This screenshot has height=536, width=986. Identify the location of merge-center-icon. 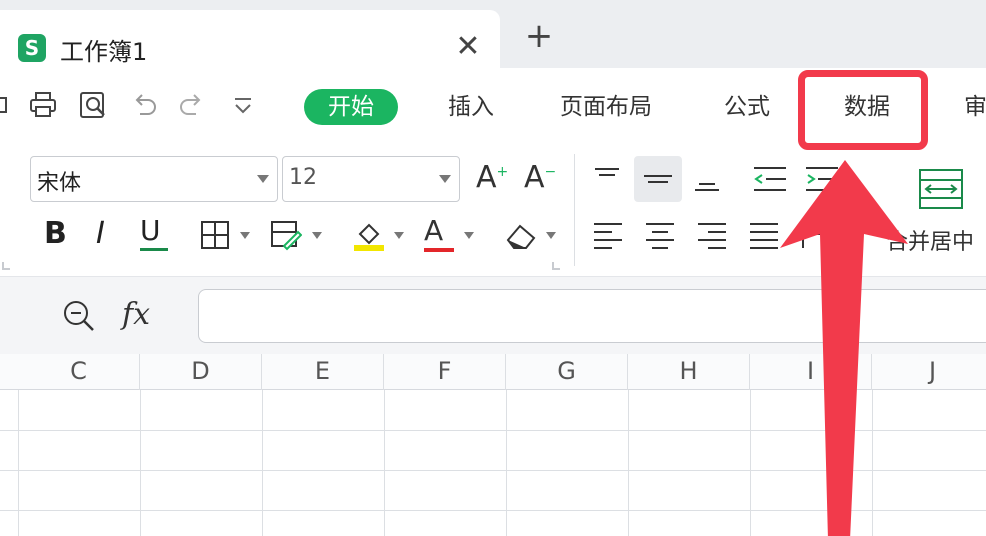
(941, 189).